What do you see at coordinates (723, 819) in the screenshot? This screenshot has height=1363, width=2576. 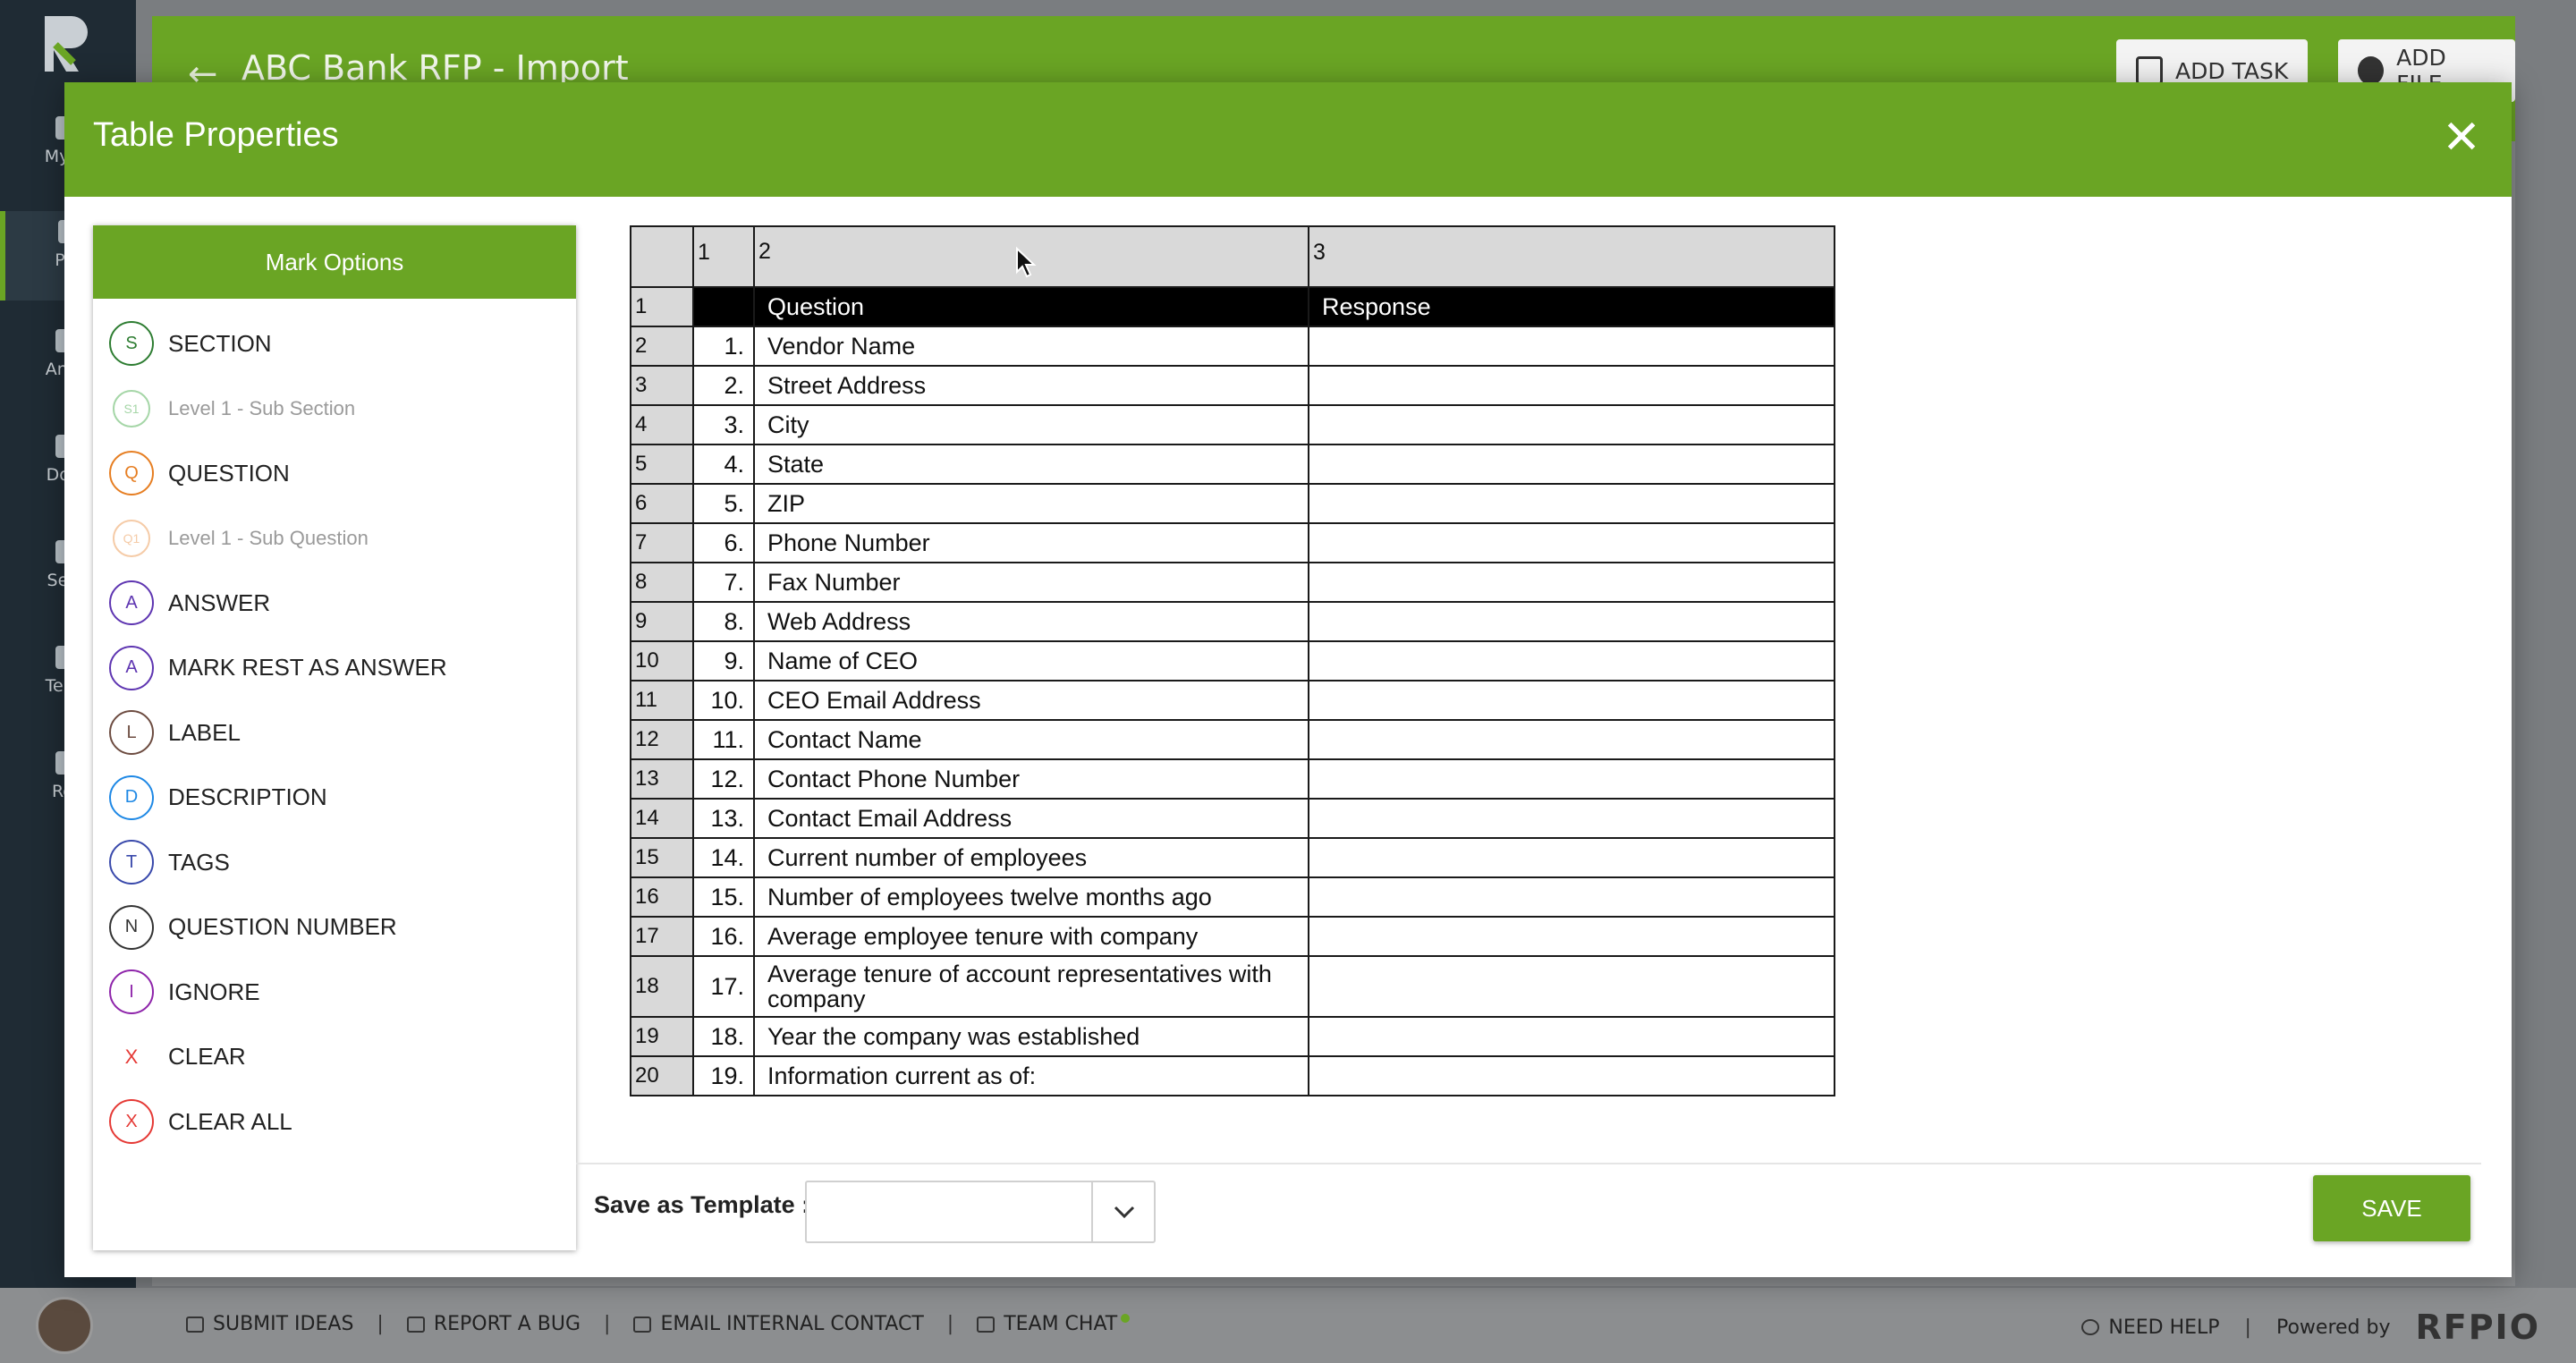 I see `question-number-cell: 13.` at bounding box center [723, 819].